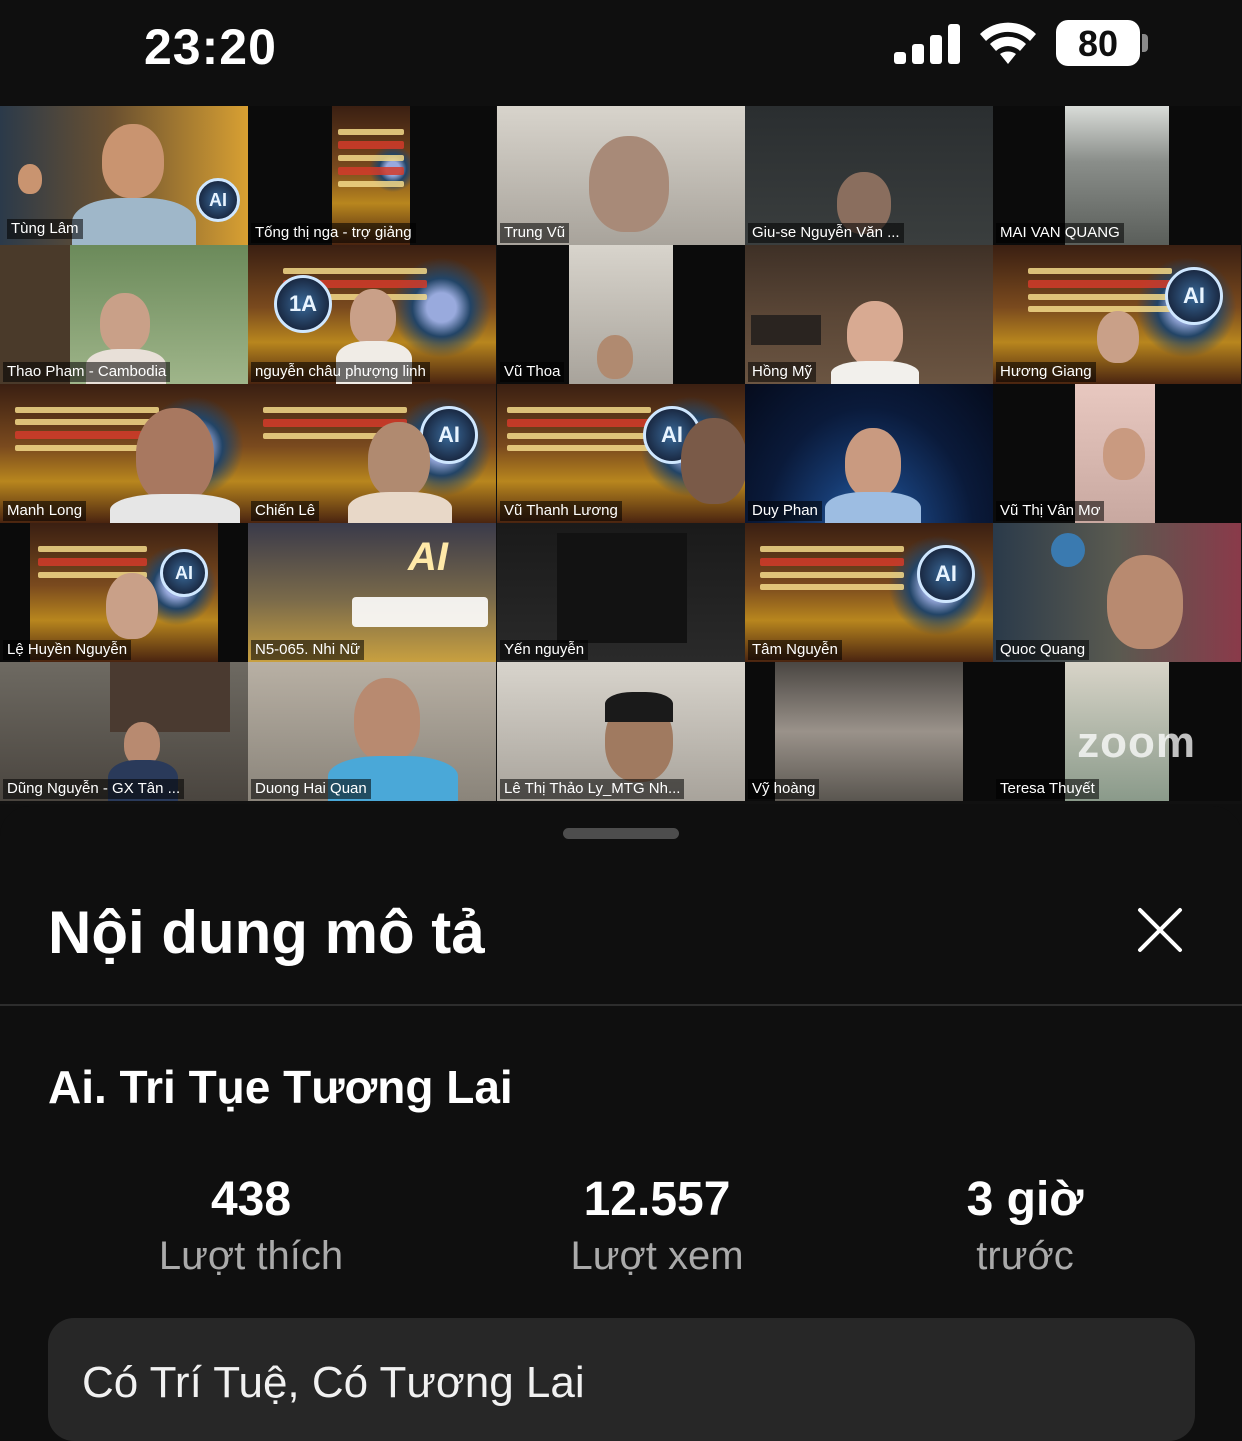  What do you see at coordinates (657, 1256) in the screenshot?
I see `views-label: Lượt xem` at bounding box center [657, 1256].